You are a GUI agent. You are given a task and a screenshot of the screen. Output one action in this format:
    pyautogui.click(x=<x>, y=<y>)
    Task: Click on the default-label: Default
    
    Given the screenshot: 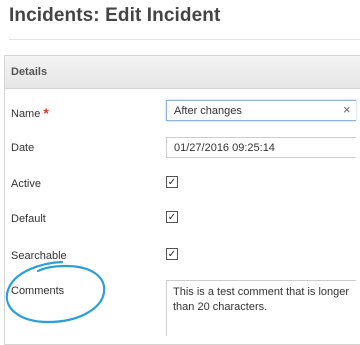 What is the action you would take?
    pyautogui.click(x=28, y=219)
    